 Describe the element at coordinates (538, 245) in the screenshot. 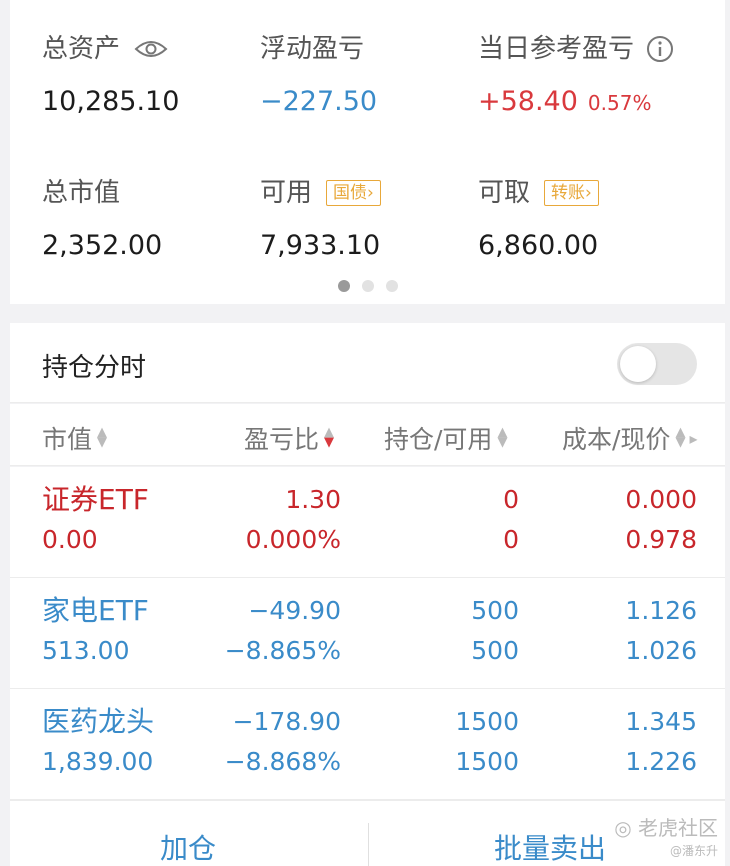

I see `withdrawable-value: 6,860.00` at that location.